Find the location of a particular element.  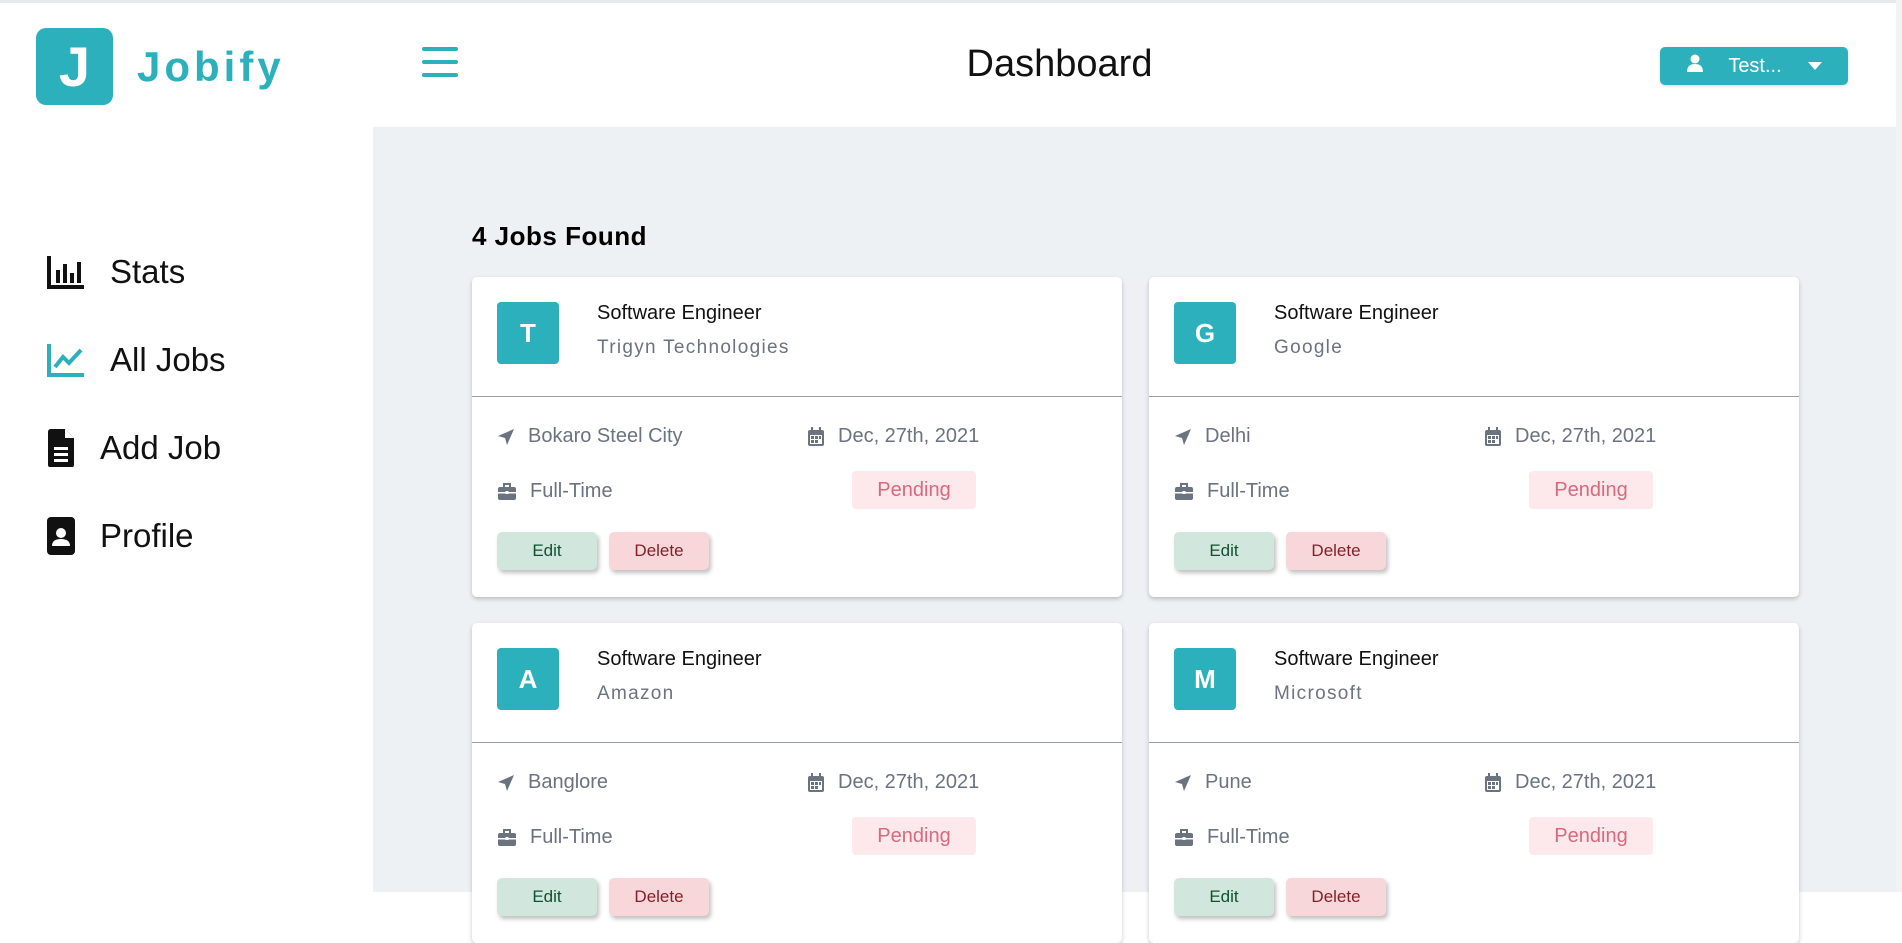

sidebar-item-add-job: Add Job is located at coordinates (135, 448).